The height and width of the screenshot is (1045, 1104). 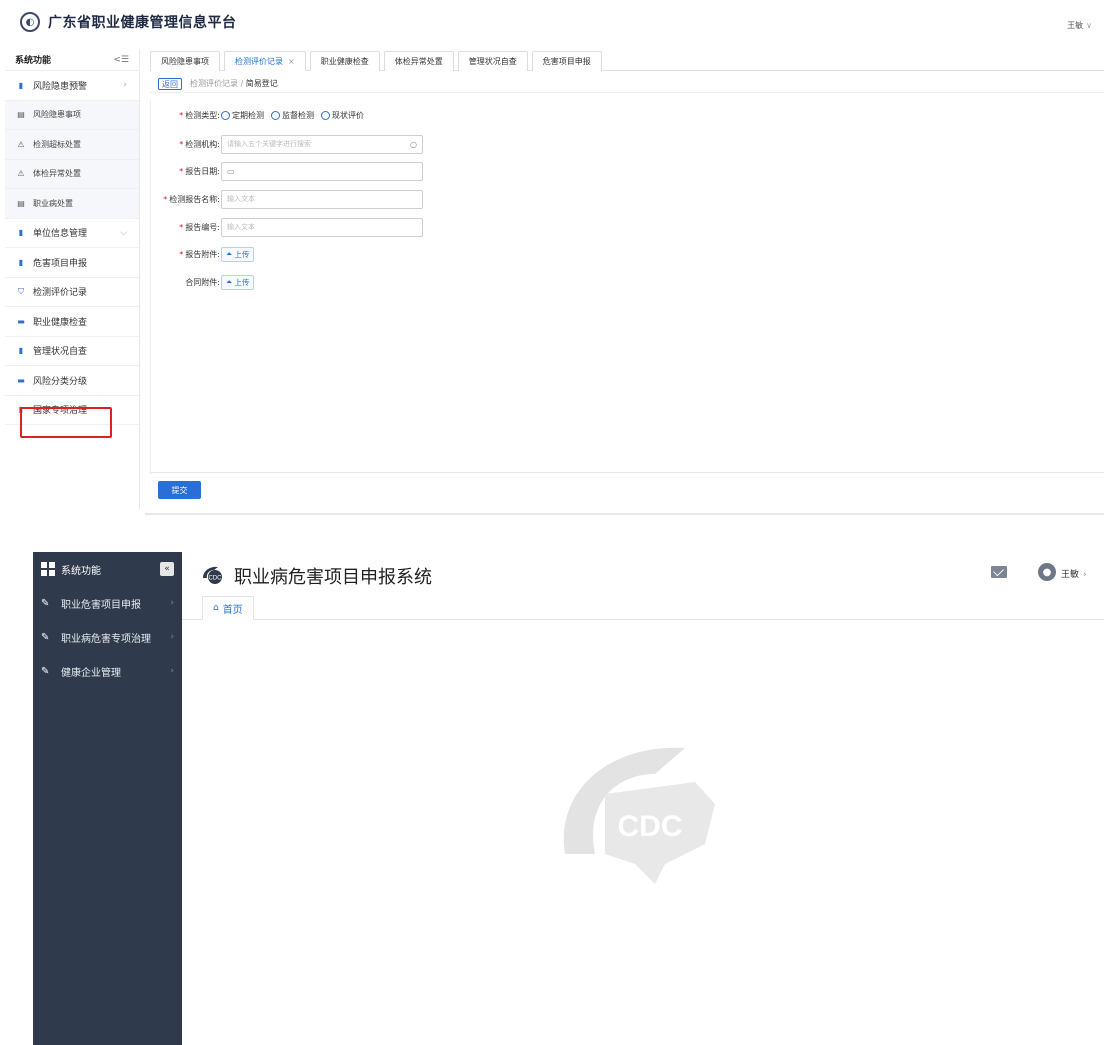 What do you see at coordinates (60, 293) in the screenshot?
I see `sidebar-item-label: 检测评价记录` at bounding box center [60, 293].